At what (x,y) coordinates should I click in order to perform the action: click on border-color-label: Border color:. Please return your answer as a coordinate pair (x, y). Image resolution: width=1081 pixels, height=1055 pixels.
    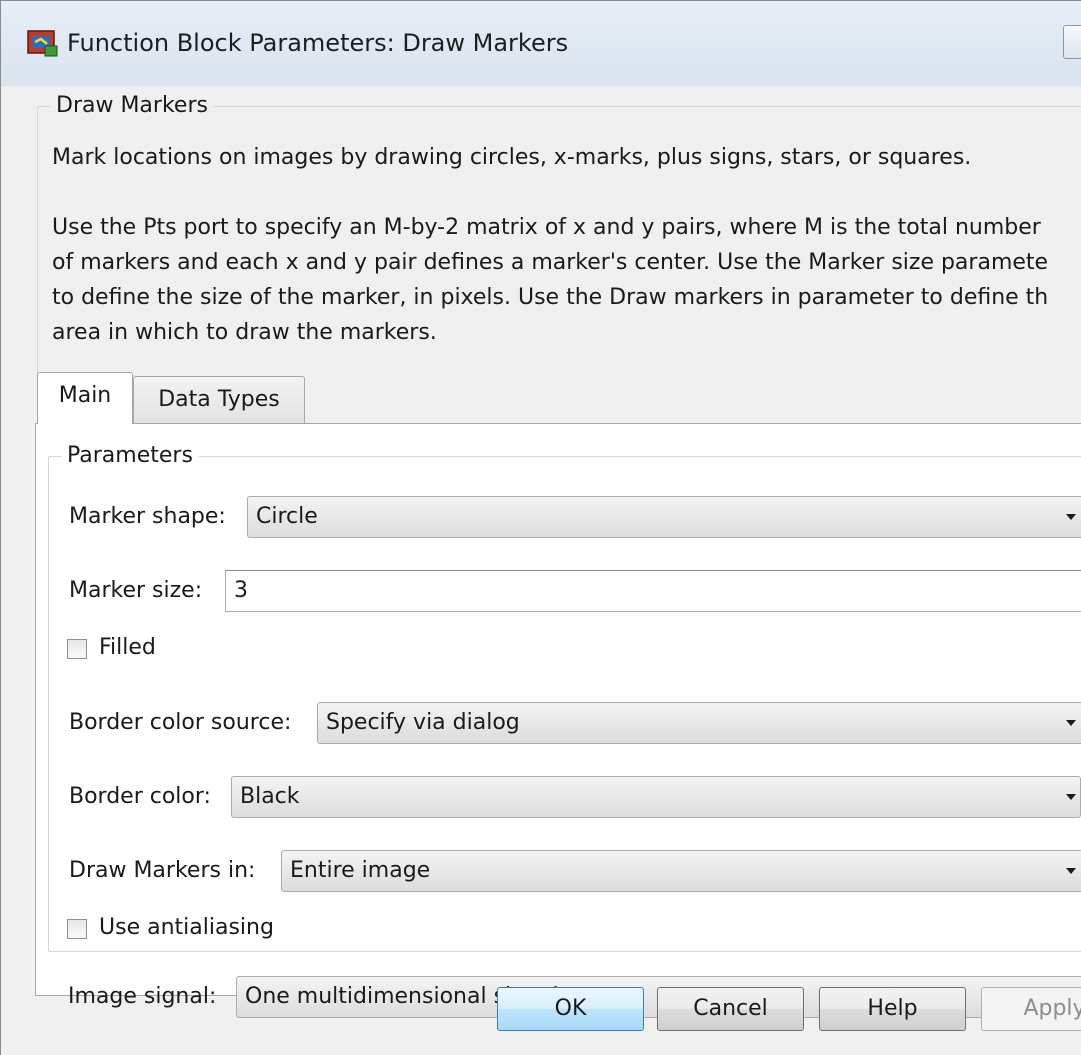
    Looking at the image, I should click on (140, 796).